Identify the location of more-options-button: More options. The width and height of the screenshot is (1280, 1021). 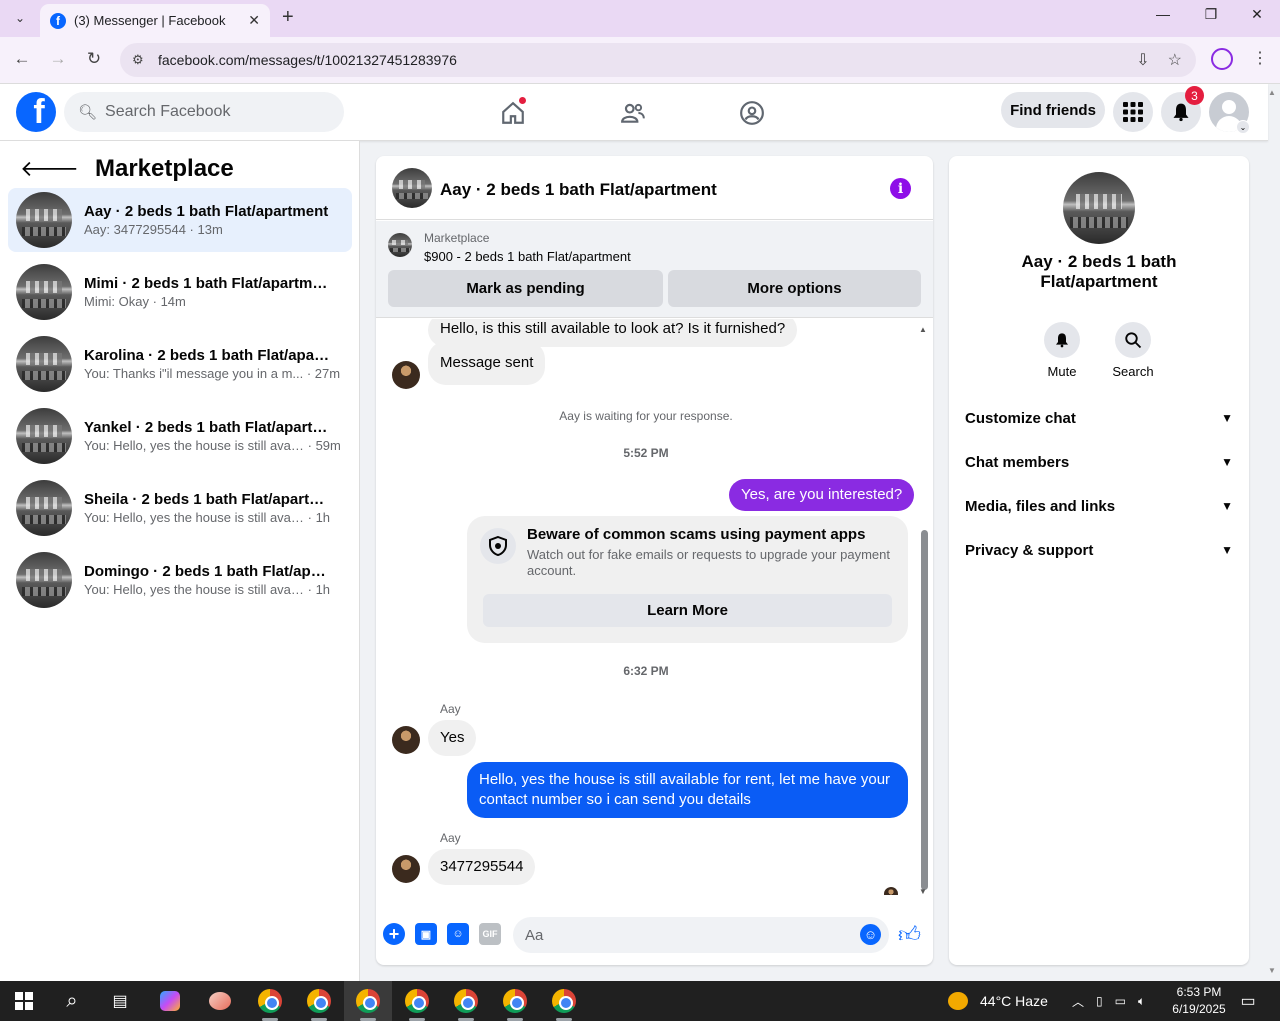
(794, 288).